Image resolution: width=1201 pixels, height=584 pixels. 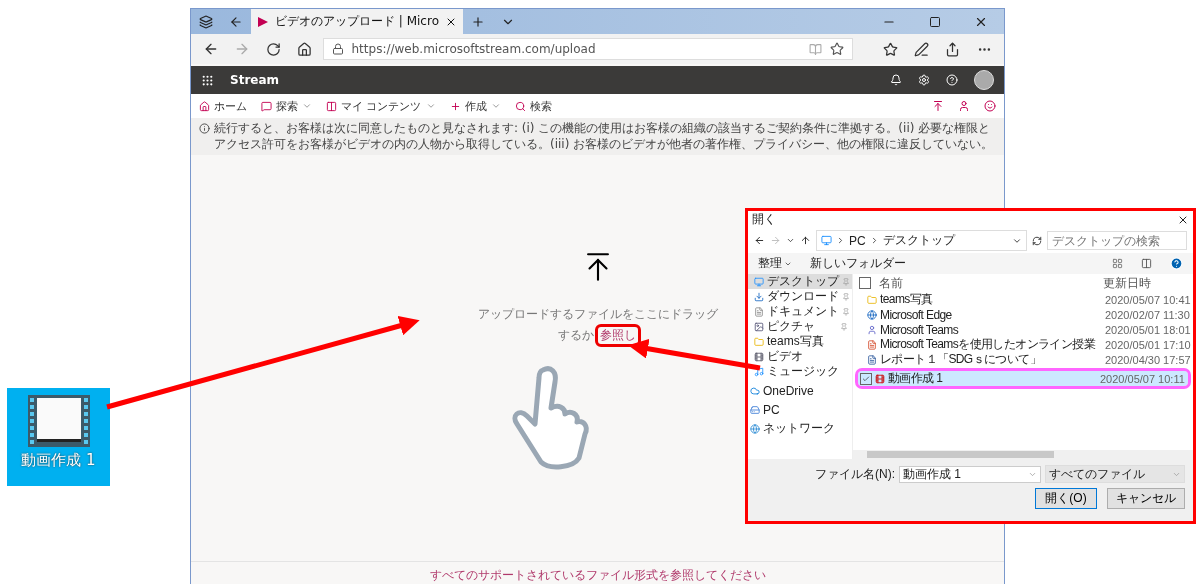 I want to click on nav-item: 探索, so click(x=286, y=106).